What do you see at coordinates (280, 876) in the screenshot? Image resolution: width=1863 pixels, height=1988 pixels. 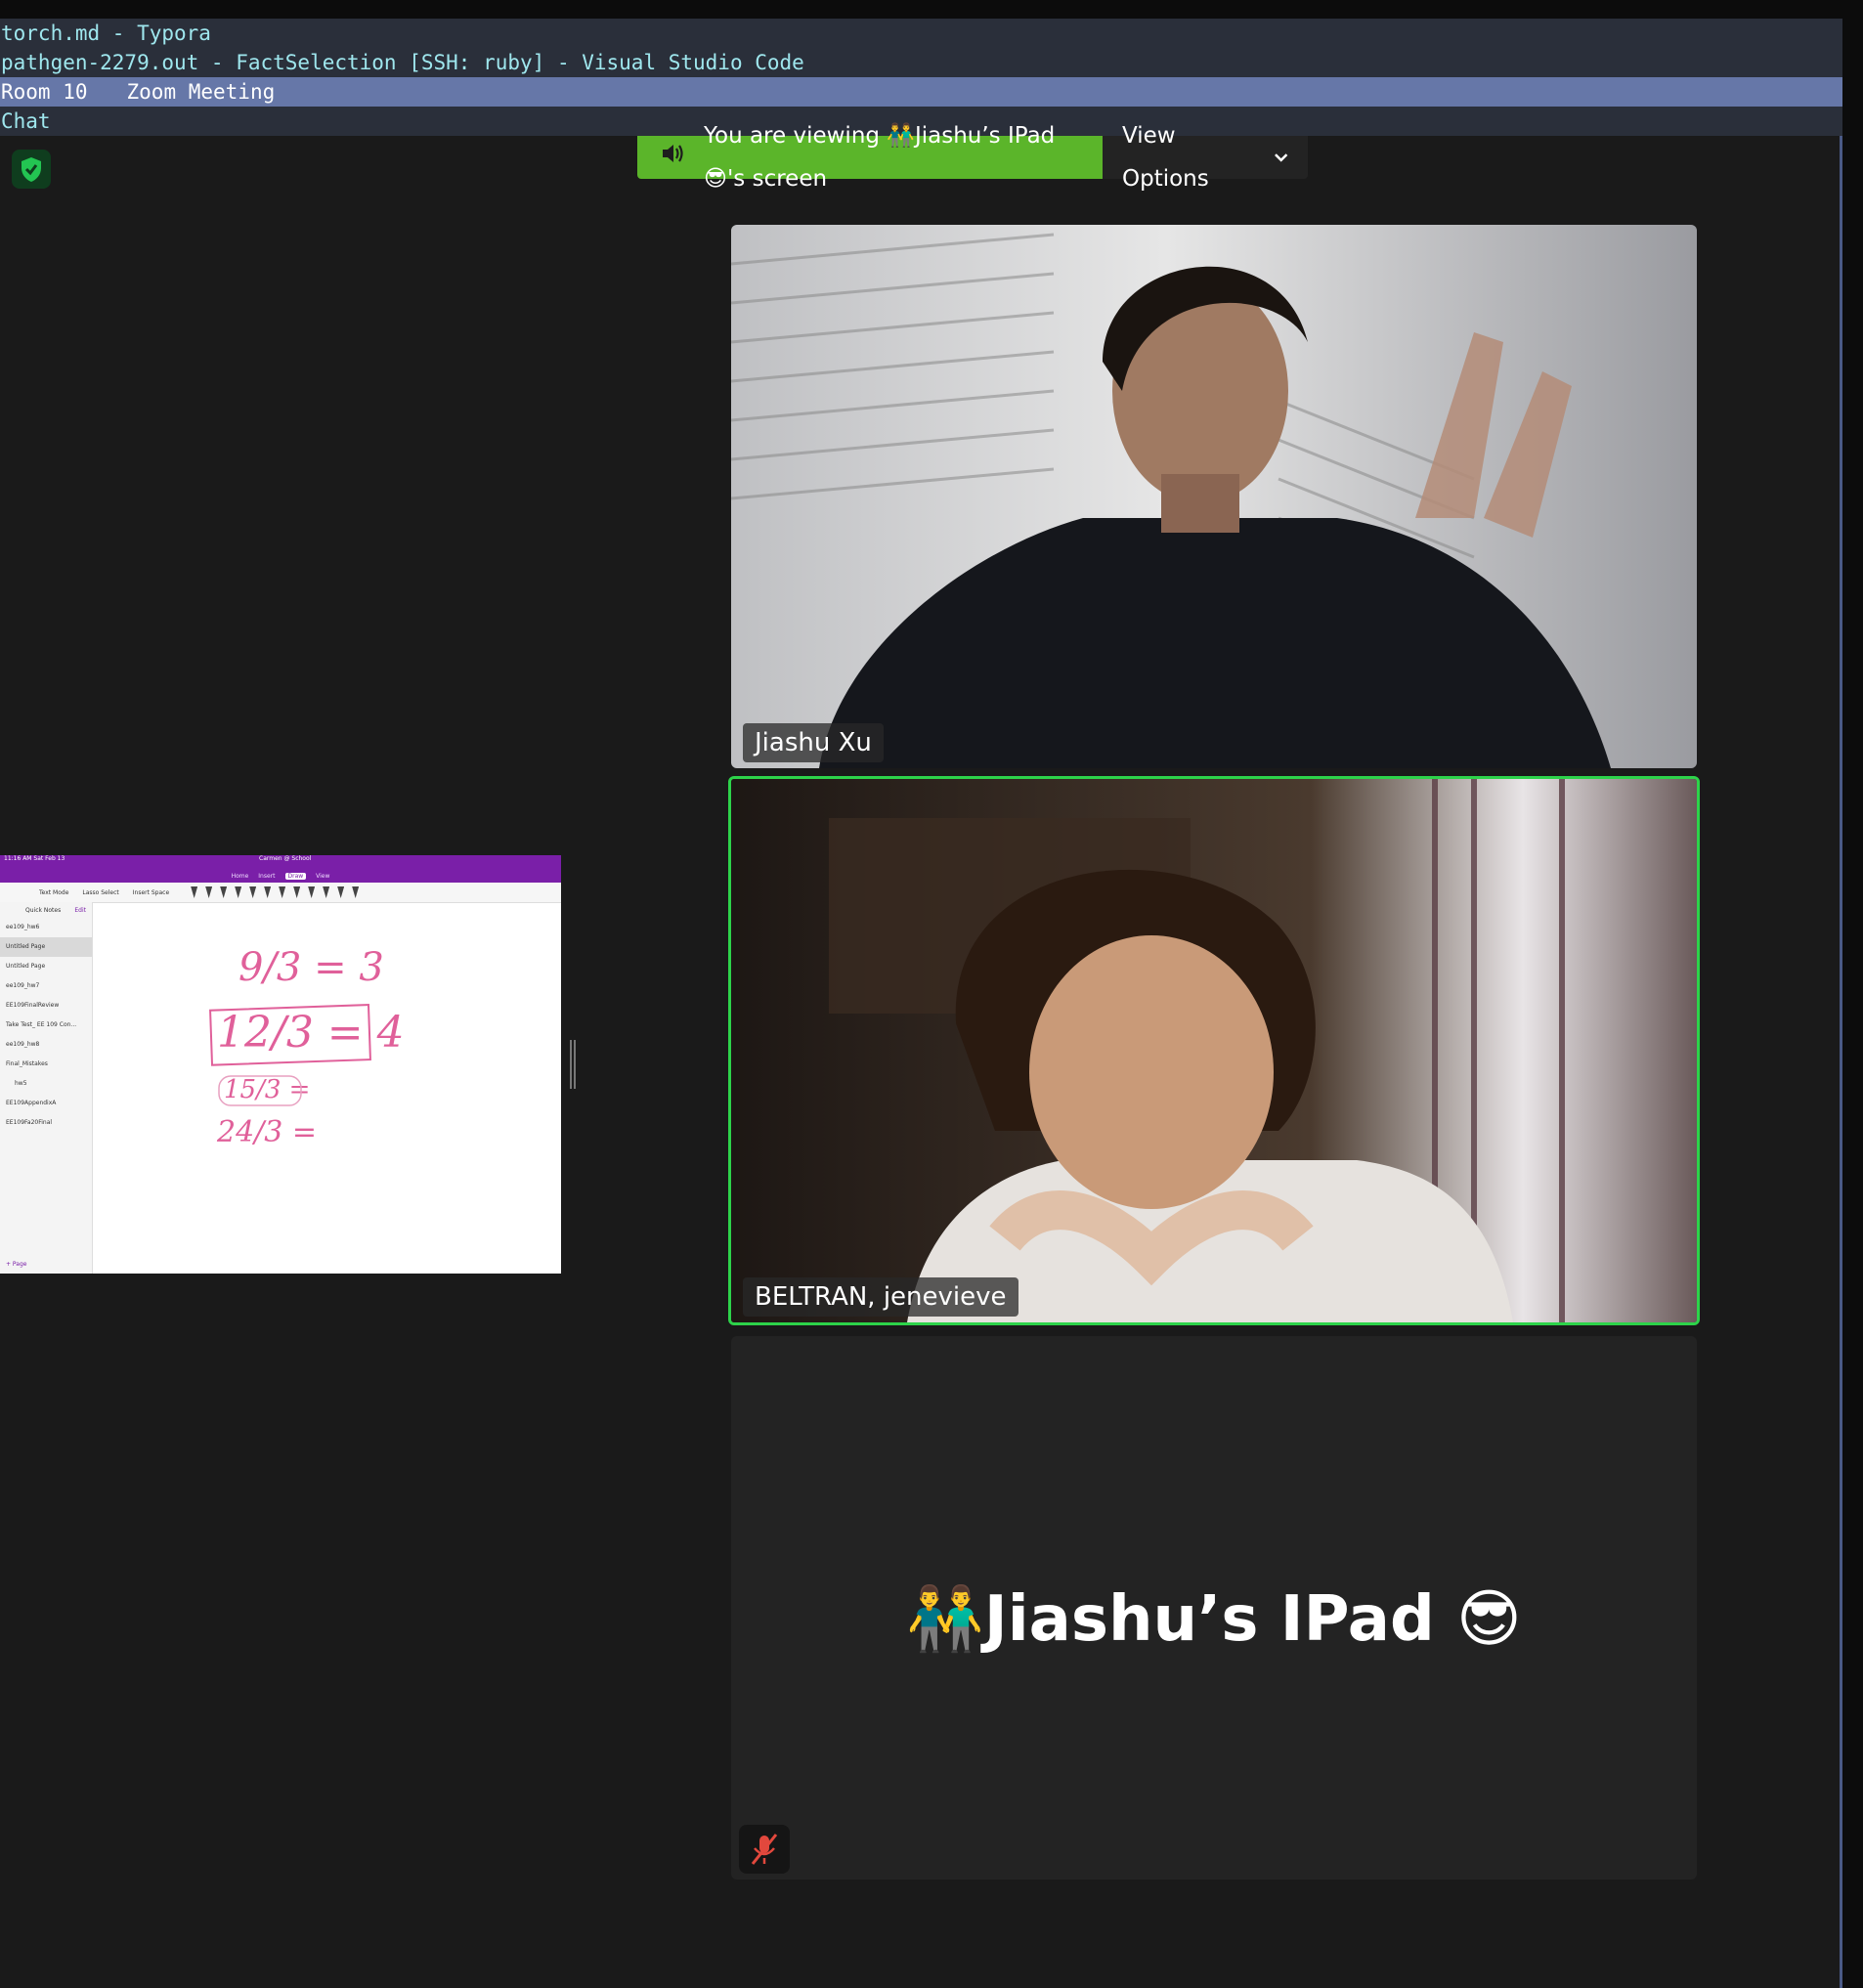 I see `onenote-tab-bar: Home Insert Draw View` at bounding box center [280, 876].